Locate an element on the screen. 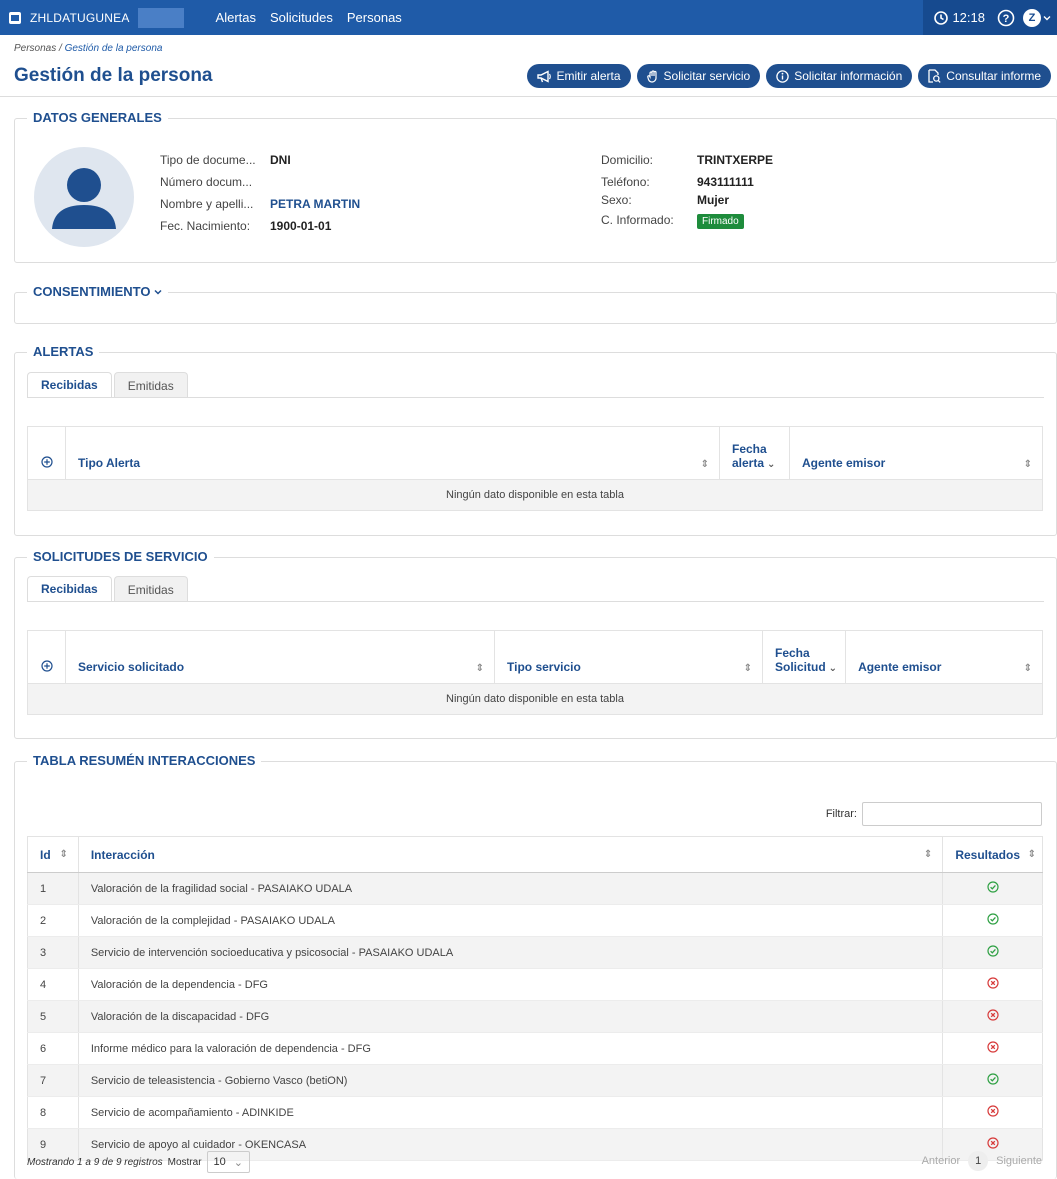  brand-name: ZHLDATUGUNEA is located at coordinates (80, 17).